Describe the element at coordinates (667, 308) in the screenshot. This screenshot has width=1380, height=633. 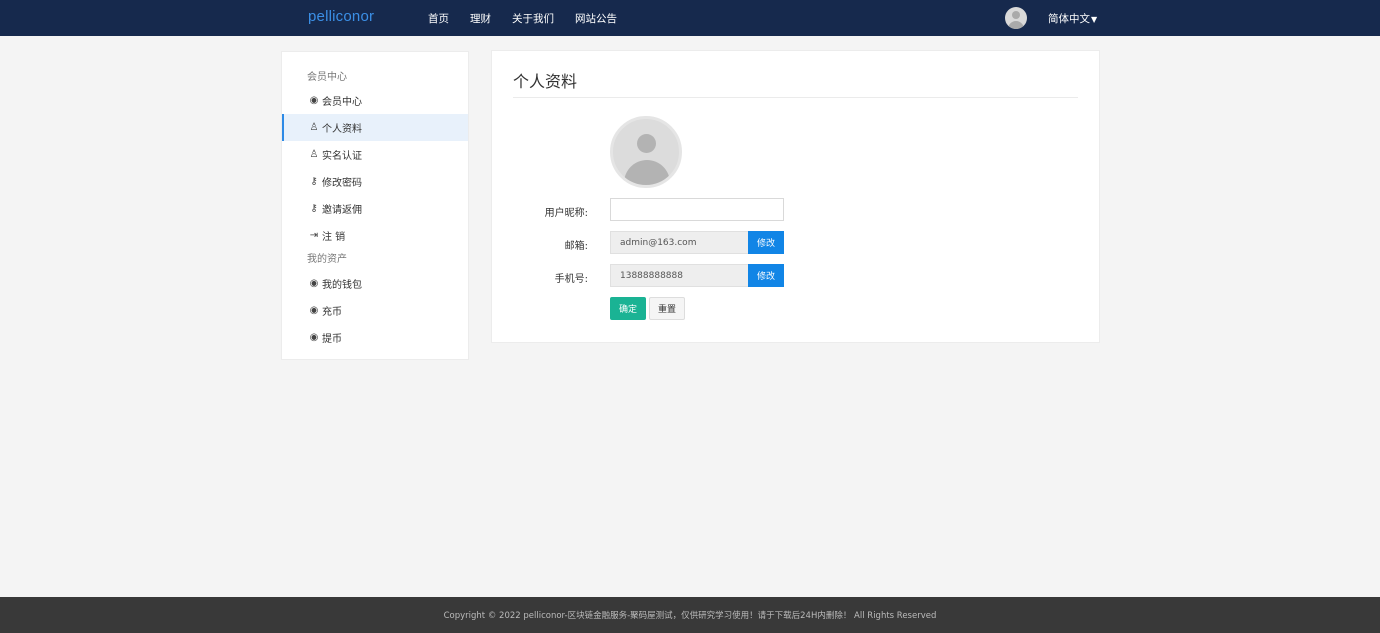
I see `reset-button: 重置` at that location.